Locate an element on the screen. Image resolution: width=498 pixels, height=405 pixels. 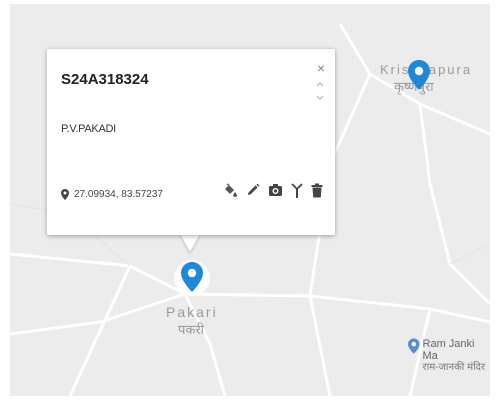
pin-icon is located at coordinates (65, 194).